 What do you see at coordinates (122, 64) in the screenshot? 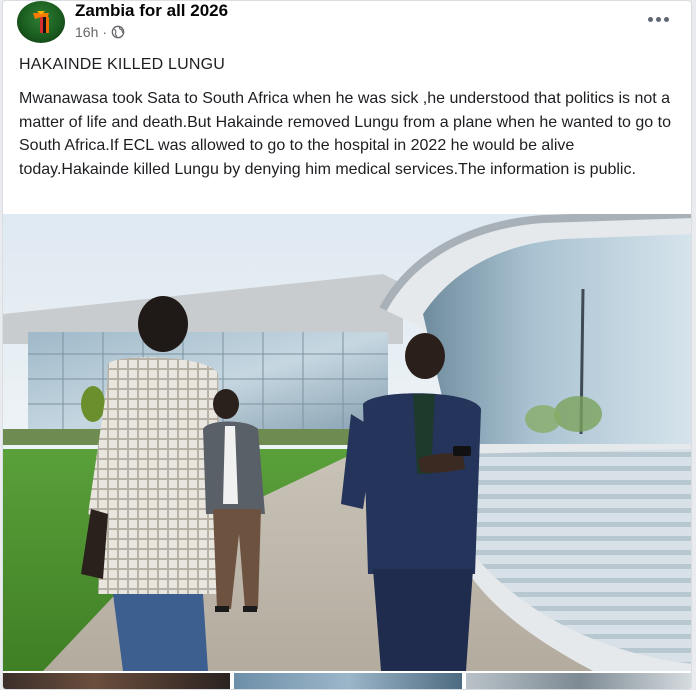
I see `post-title: HAKAINDE KILLED LUNGU` at bounding box center [122, 64].